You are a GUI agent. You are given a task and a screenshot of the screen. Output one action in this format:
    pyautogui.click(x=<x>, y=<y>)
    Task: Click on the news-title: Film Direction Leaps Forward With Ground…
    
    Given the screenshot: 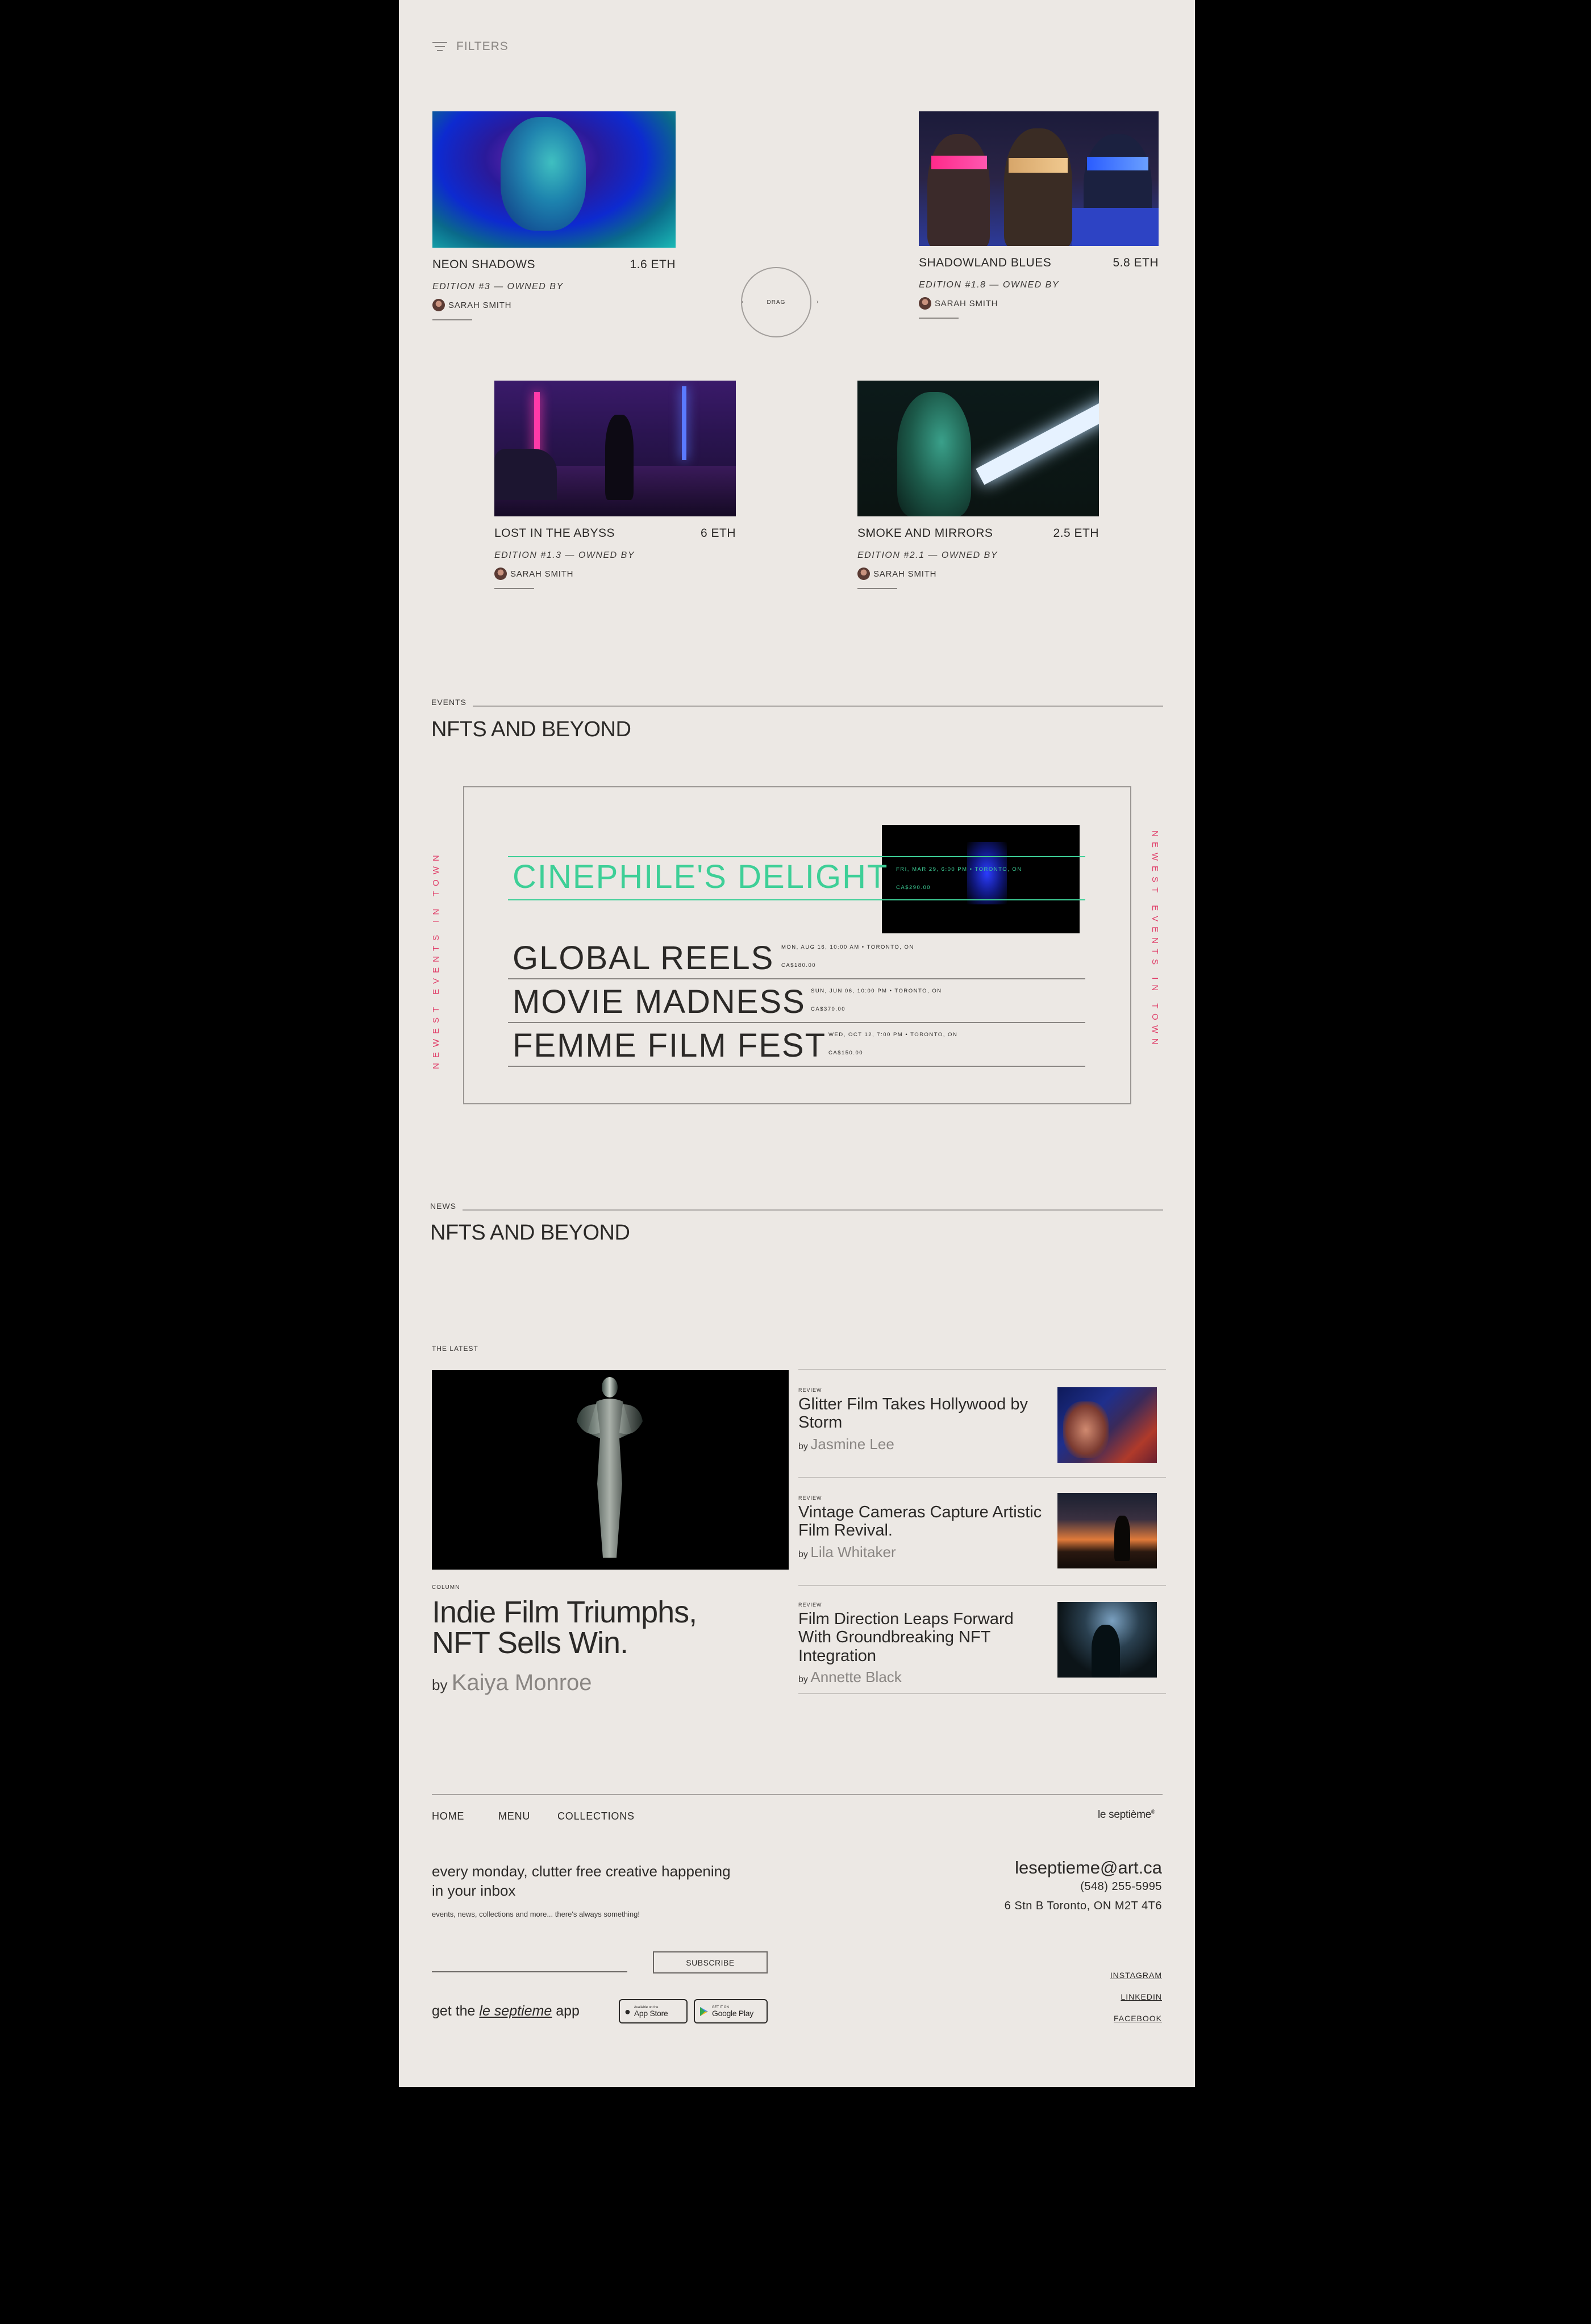 What is the action you would take?
    pyautogui.click(x=906, y=1637)
    